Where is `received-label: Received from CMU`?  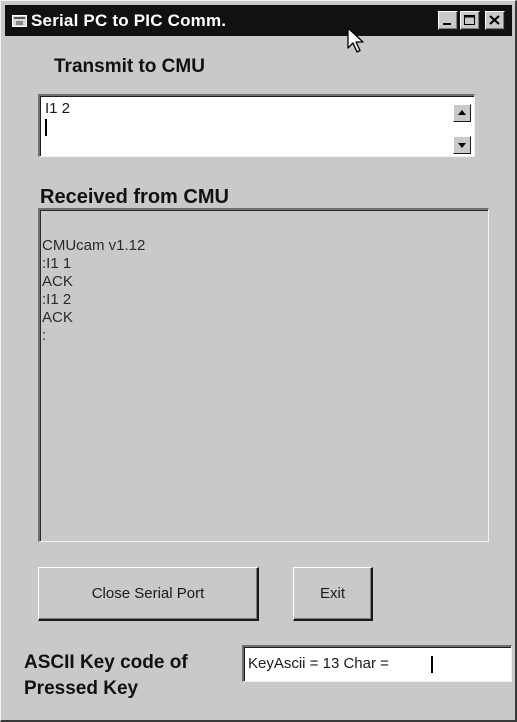 received-label: Received from CMU is located at coordinates (134, 197).